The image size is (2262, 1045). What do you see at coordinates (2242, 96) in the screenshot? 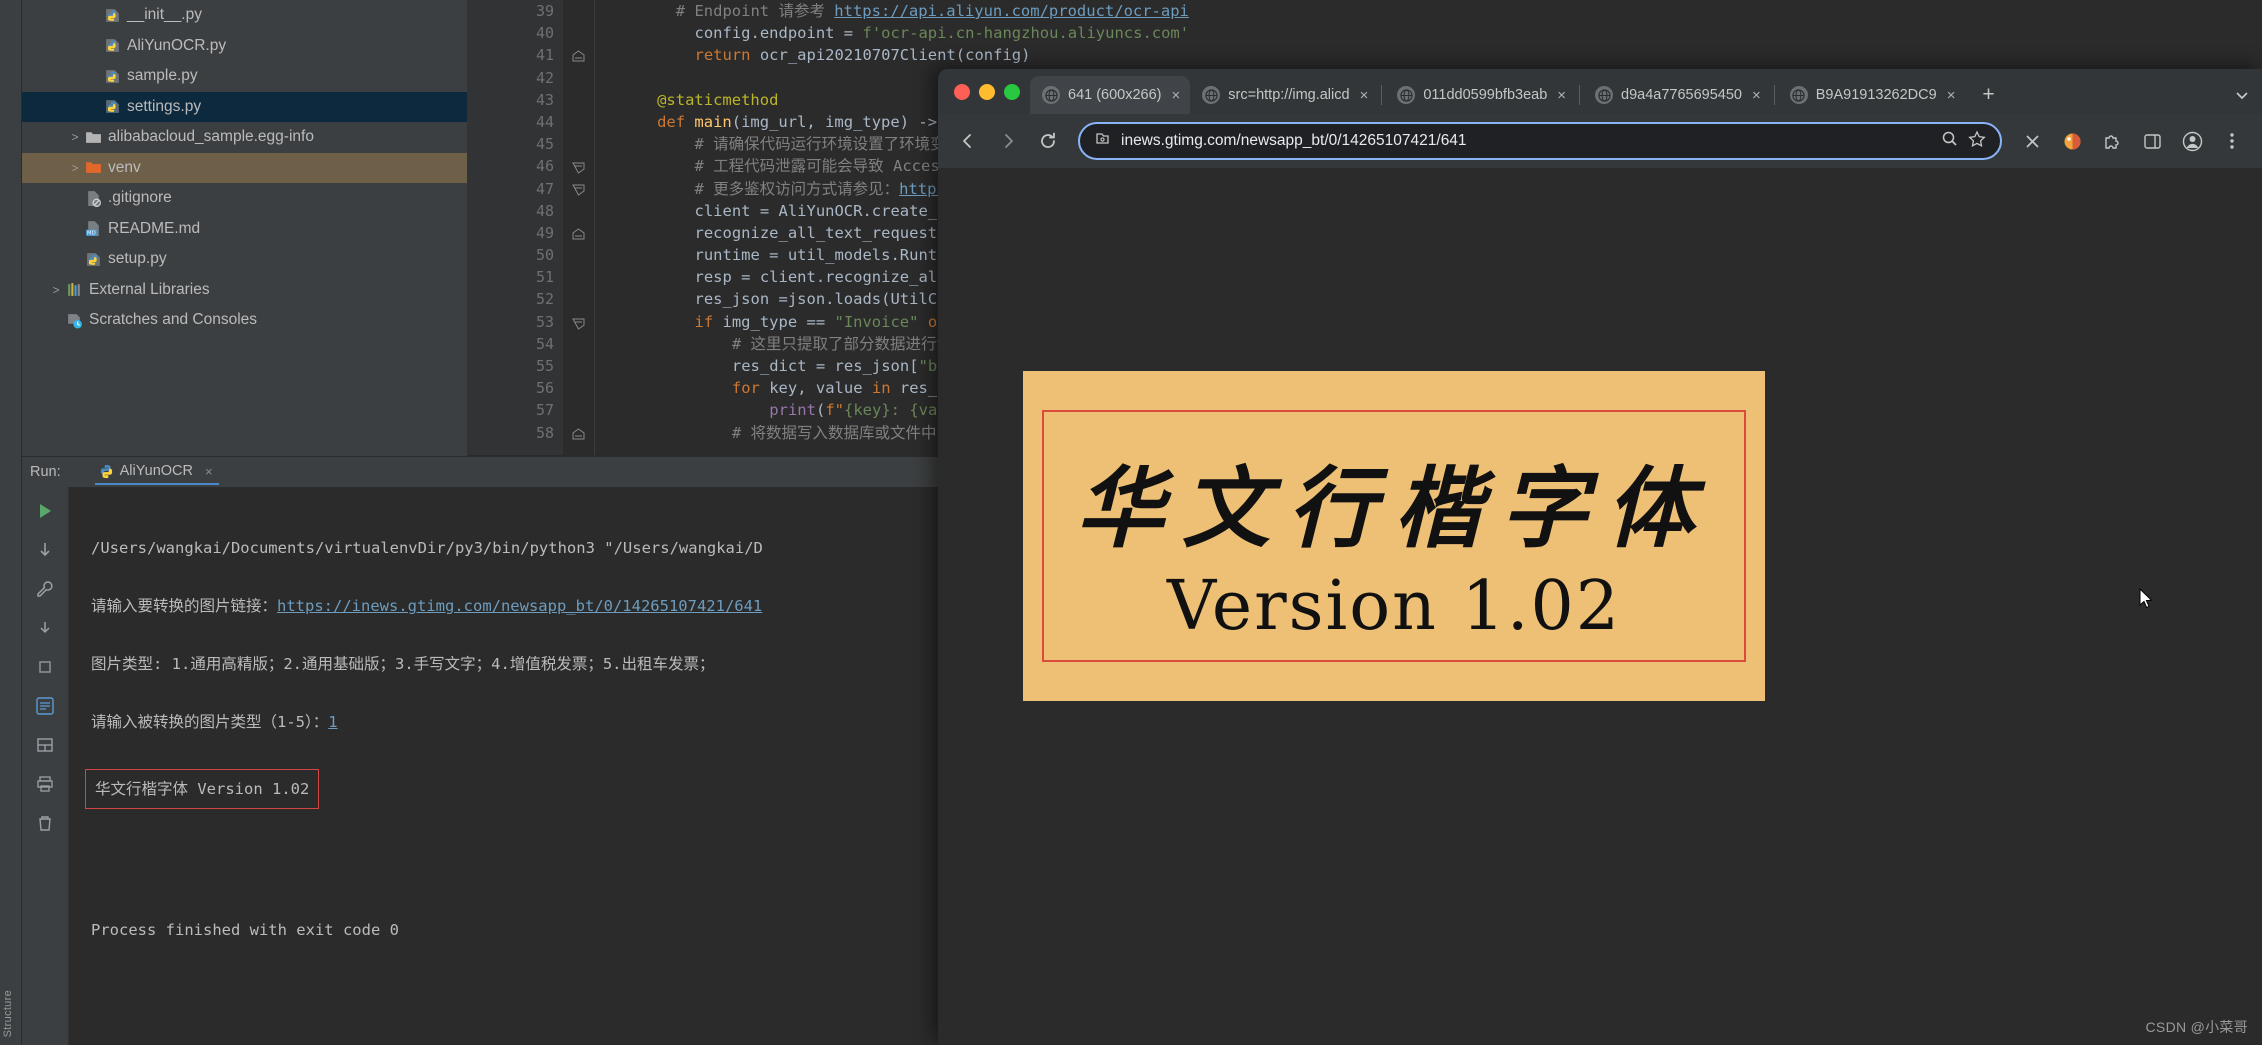
I see `chevron-down-icon` at bounding box center [2242, 96].